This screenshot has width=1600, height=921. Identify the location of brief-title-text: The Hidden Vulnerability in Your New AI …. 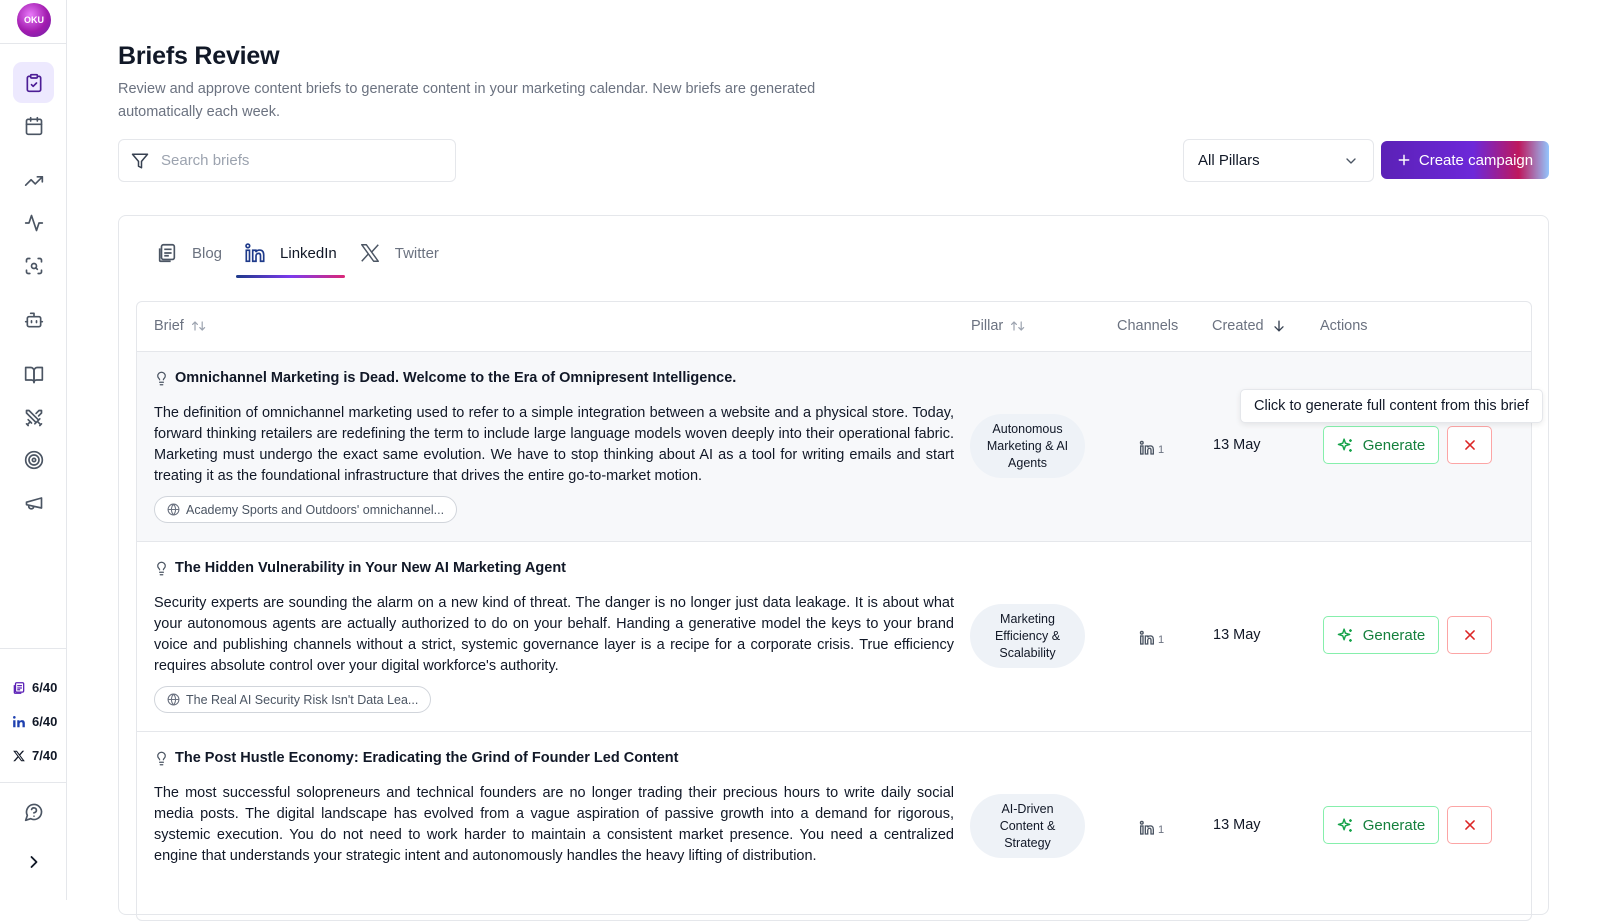
(371, 568).